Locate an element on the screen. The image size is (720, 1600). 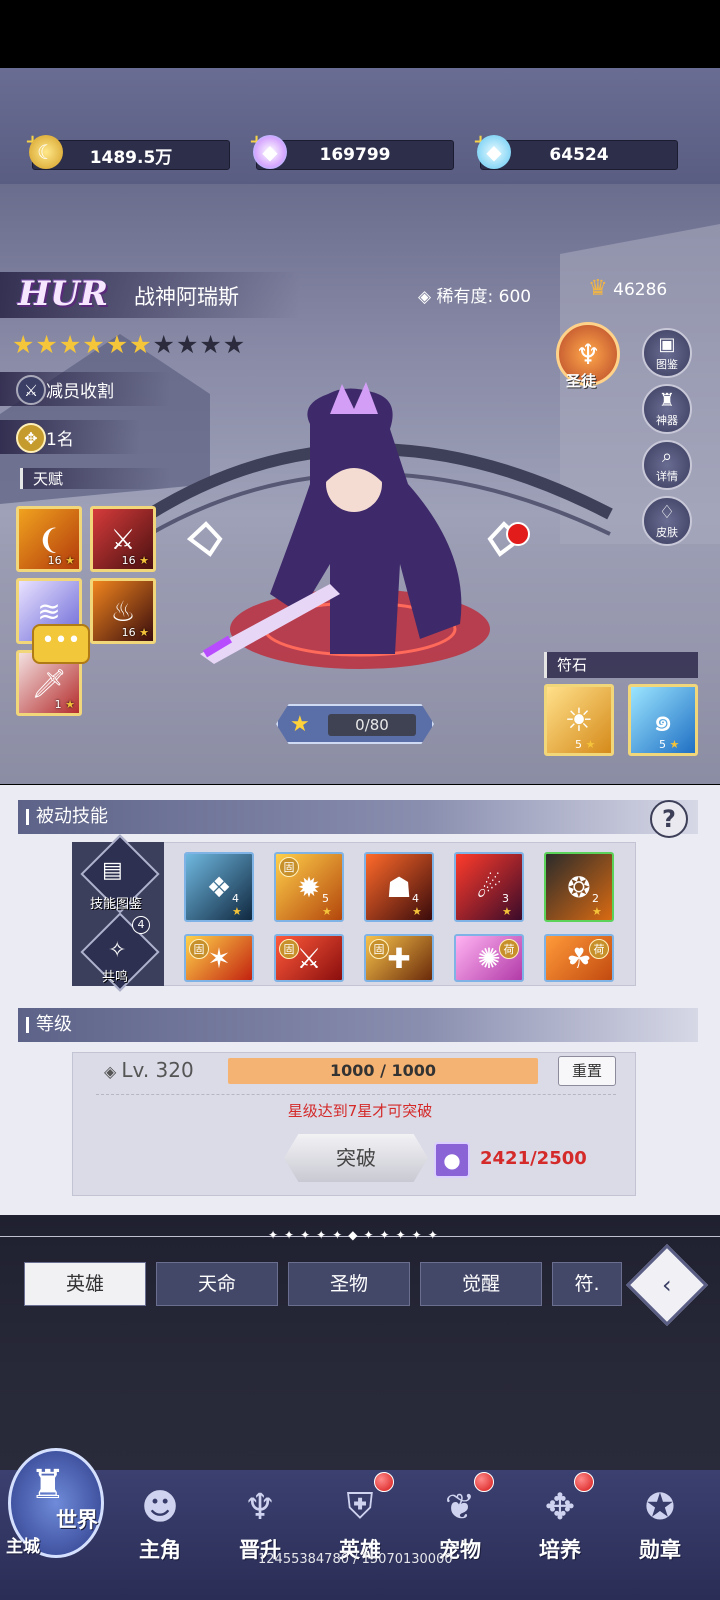
skill-slot: ✚ 固 is located at coordinates (399, 958).